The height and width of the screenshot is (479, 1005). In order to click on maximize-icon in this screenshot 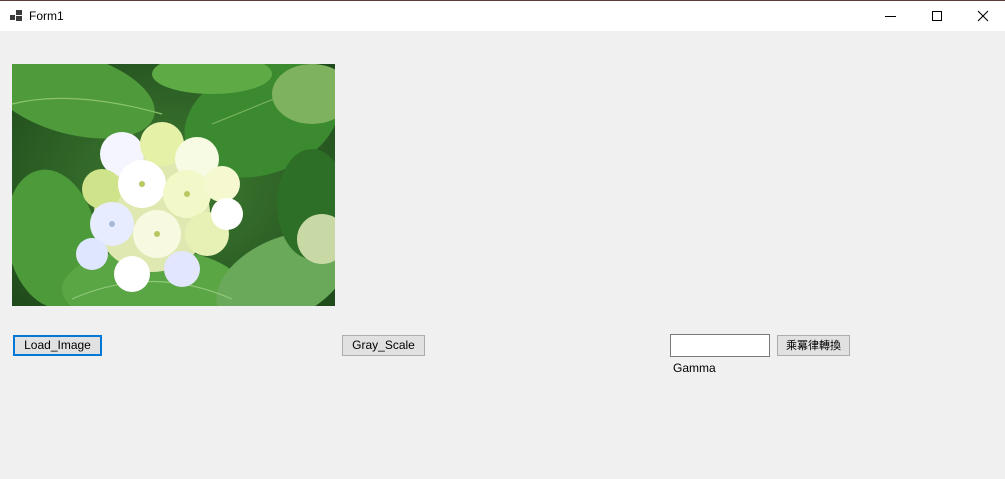, I will do `click(937, 16)`.